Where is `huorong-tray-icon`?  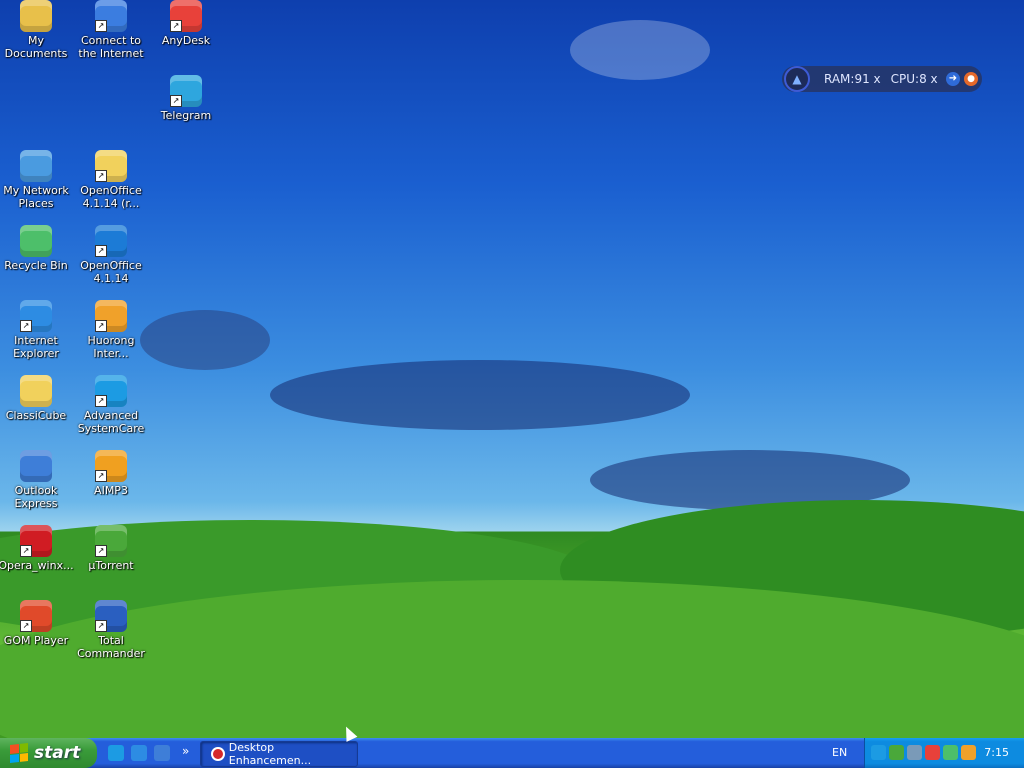
huorong-tray-icon is located at coordinates (968, 752).